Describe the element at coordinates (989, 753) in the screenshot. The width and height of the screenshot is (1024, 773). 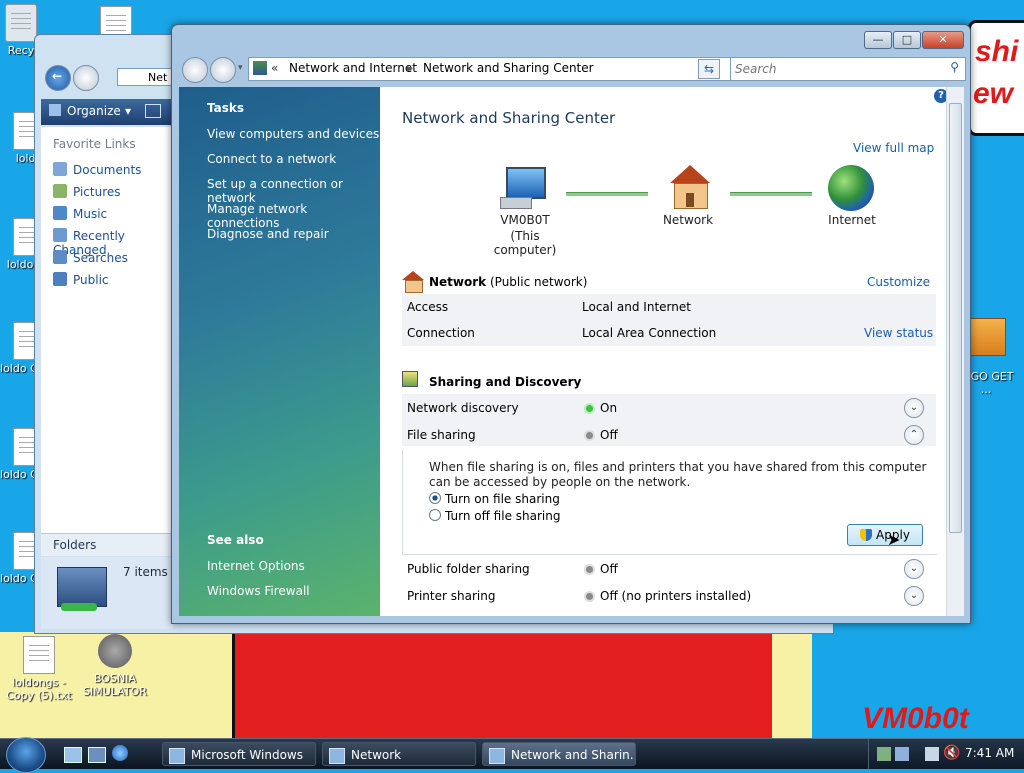
I see `clock: 7:41 AM` at that location.